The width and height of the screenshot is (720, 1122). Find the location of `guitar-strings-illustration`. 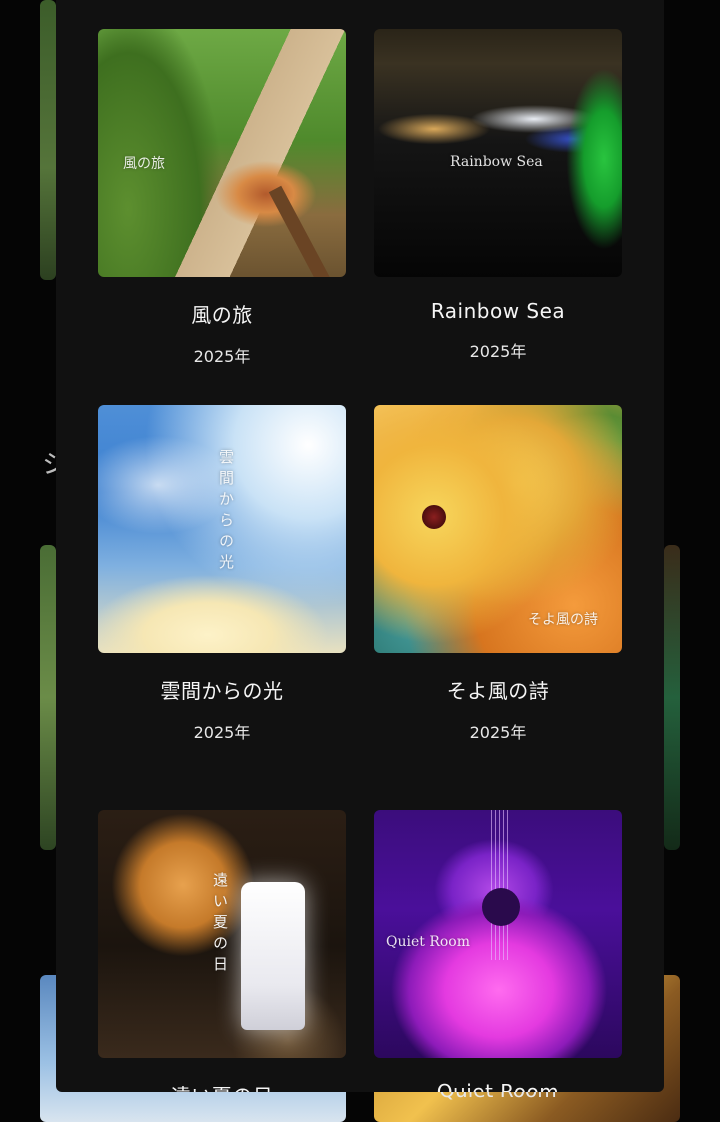

guitar-strings-illustration is located at coordinates (501, 885).